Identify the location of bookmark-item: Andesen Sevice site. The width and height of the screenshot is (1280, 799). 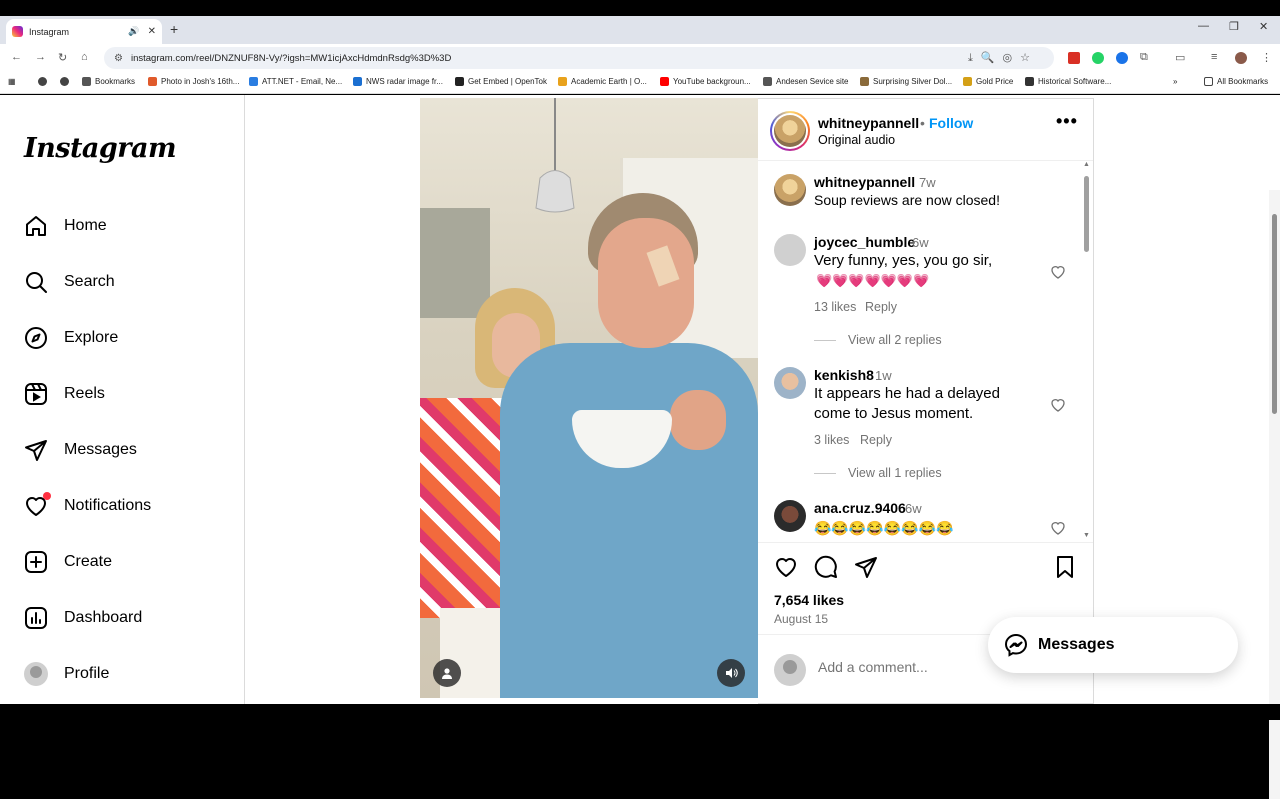
(806, 81).